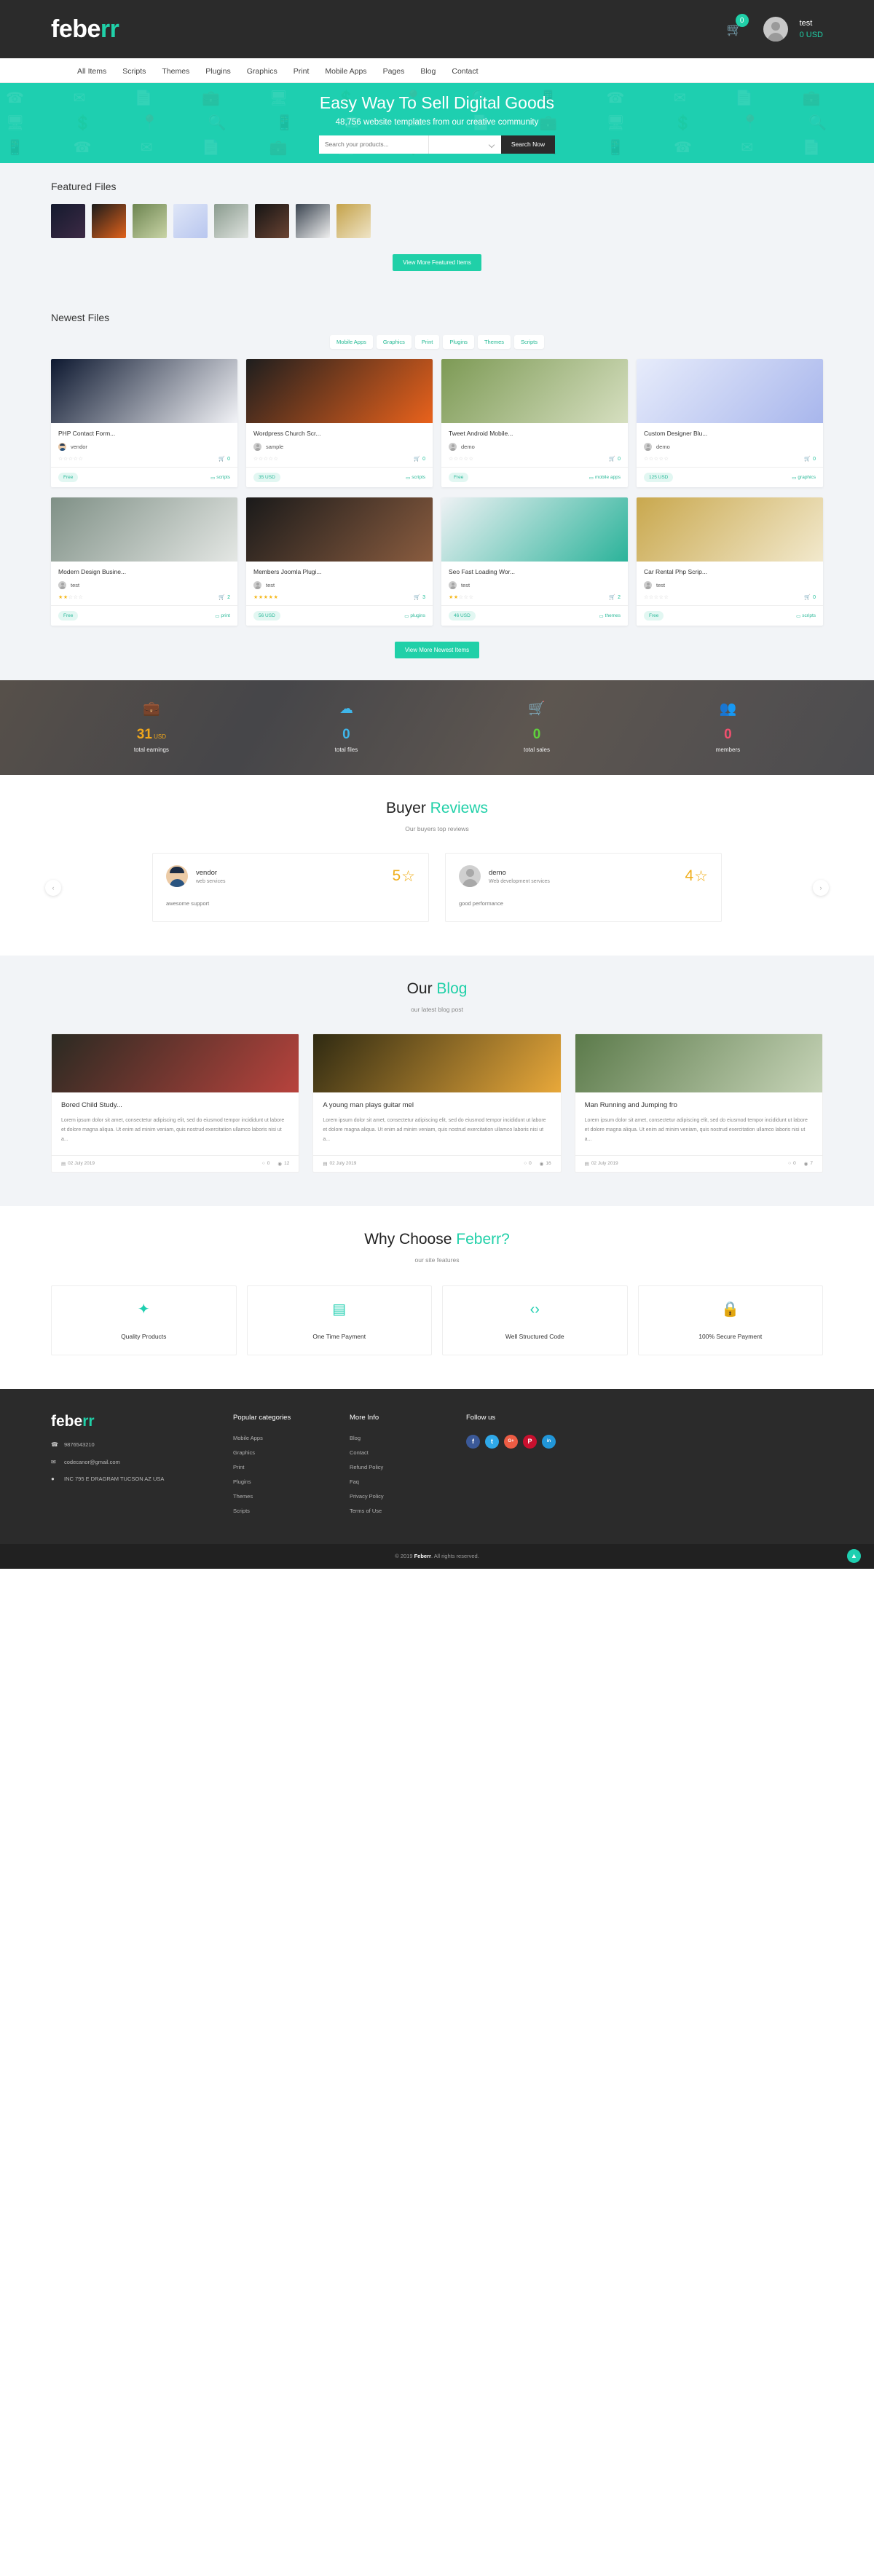 The width and height of the screenshot is (874, 2576). Describe the element at coordinates (292, 1496) in the screenshot. I see `footer-category-themes: Themes` at that location.